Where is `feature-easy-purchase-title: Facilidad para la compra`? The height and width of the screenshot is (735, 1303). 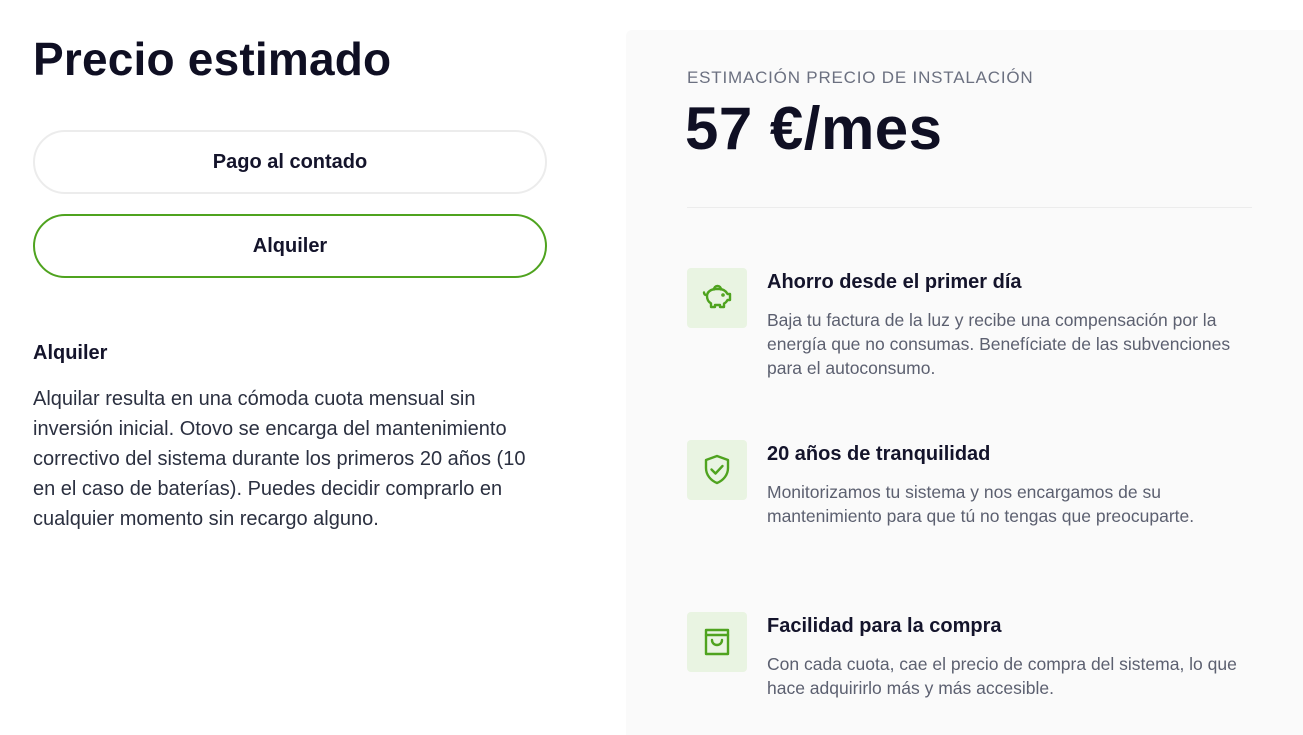 feature-easy-purchase-title: Facilidad para la compra is located at coordinates (884, 626).